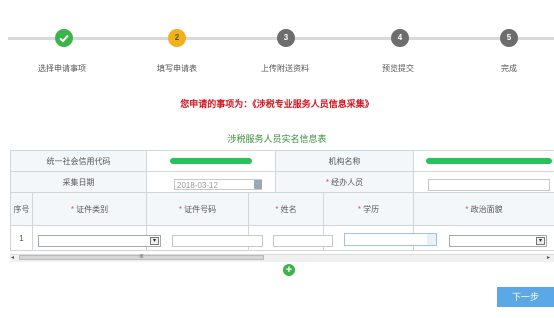 The image size is (554, 318). What do you see at coordinates (217, 241) in the screenshot?
I see `cert-no-input` at bounding box center [217, 241].